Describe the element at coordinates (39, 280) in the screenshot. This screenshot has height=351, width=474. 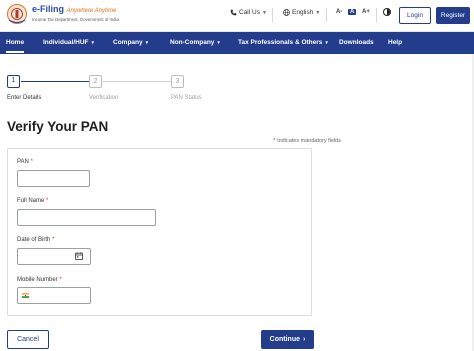
I see `mobile-number-label: Mobile Number *` at that location.